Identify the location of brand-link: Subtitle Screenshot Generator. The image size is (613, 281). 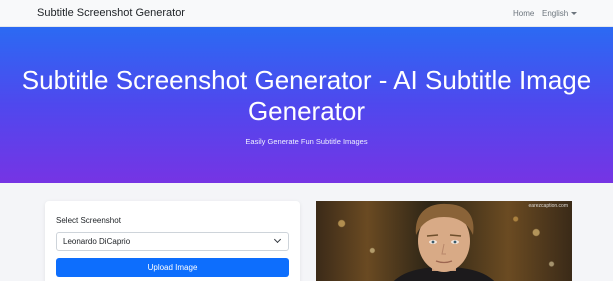
(111, 13).